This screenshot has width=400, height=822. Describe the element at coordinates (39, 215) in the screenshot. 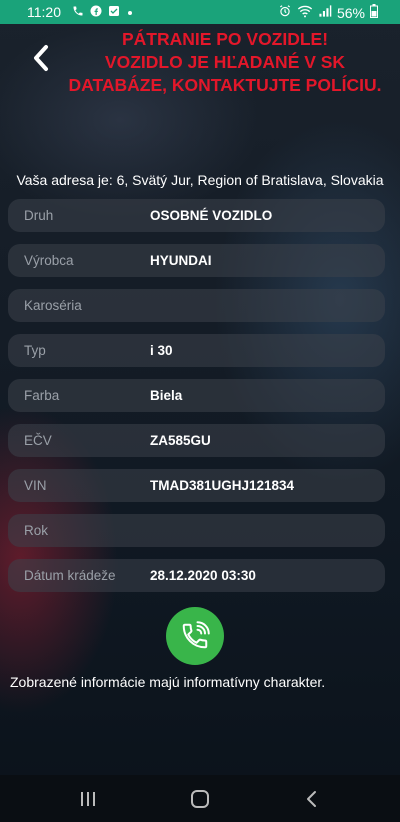

I see `row-label: Druh` at that location.